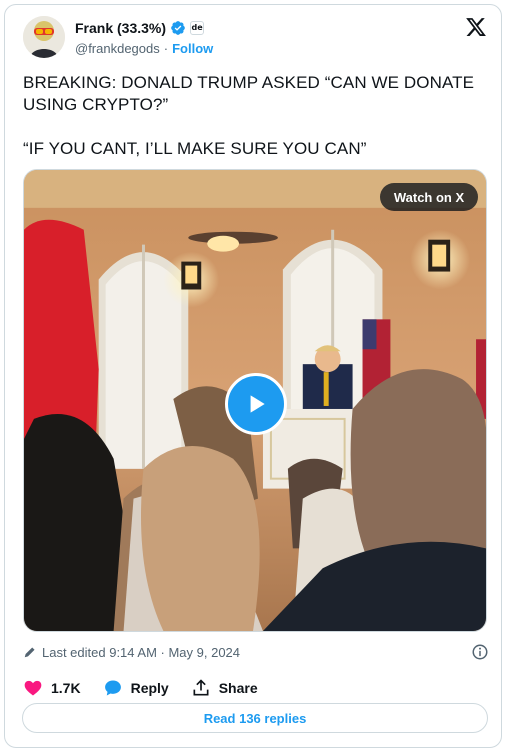  I want to click on handle: @frankdegods, so click(117, 48).